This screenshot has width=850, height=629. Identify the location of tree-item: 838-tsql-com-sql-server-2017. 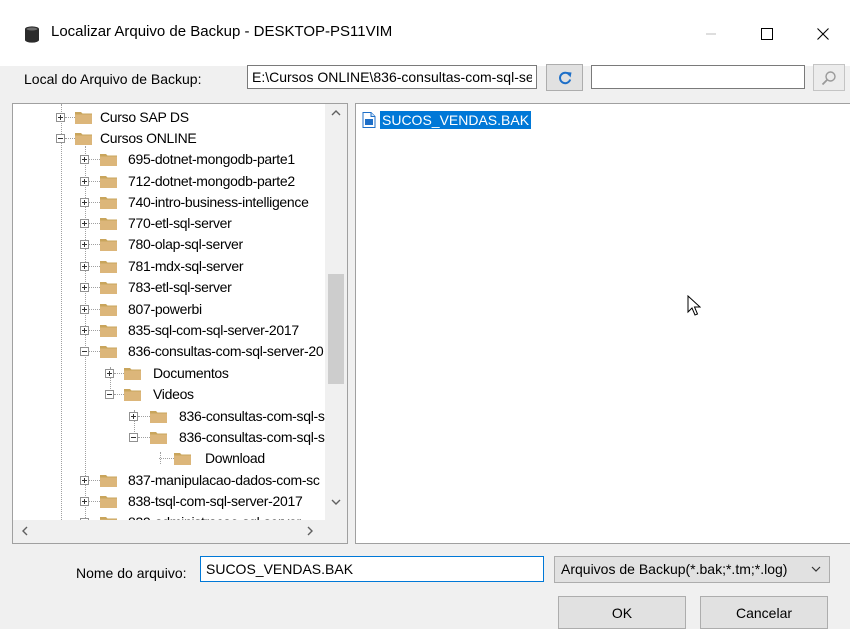
(169, 502).